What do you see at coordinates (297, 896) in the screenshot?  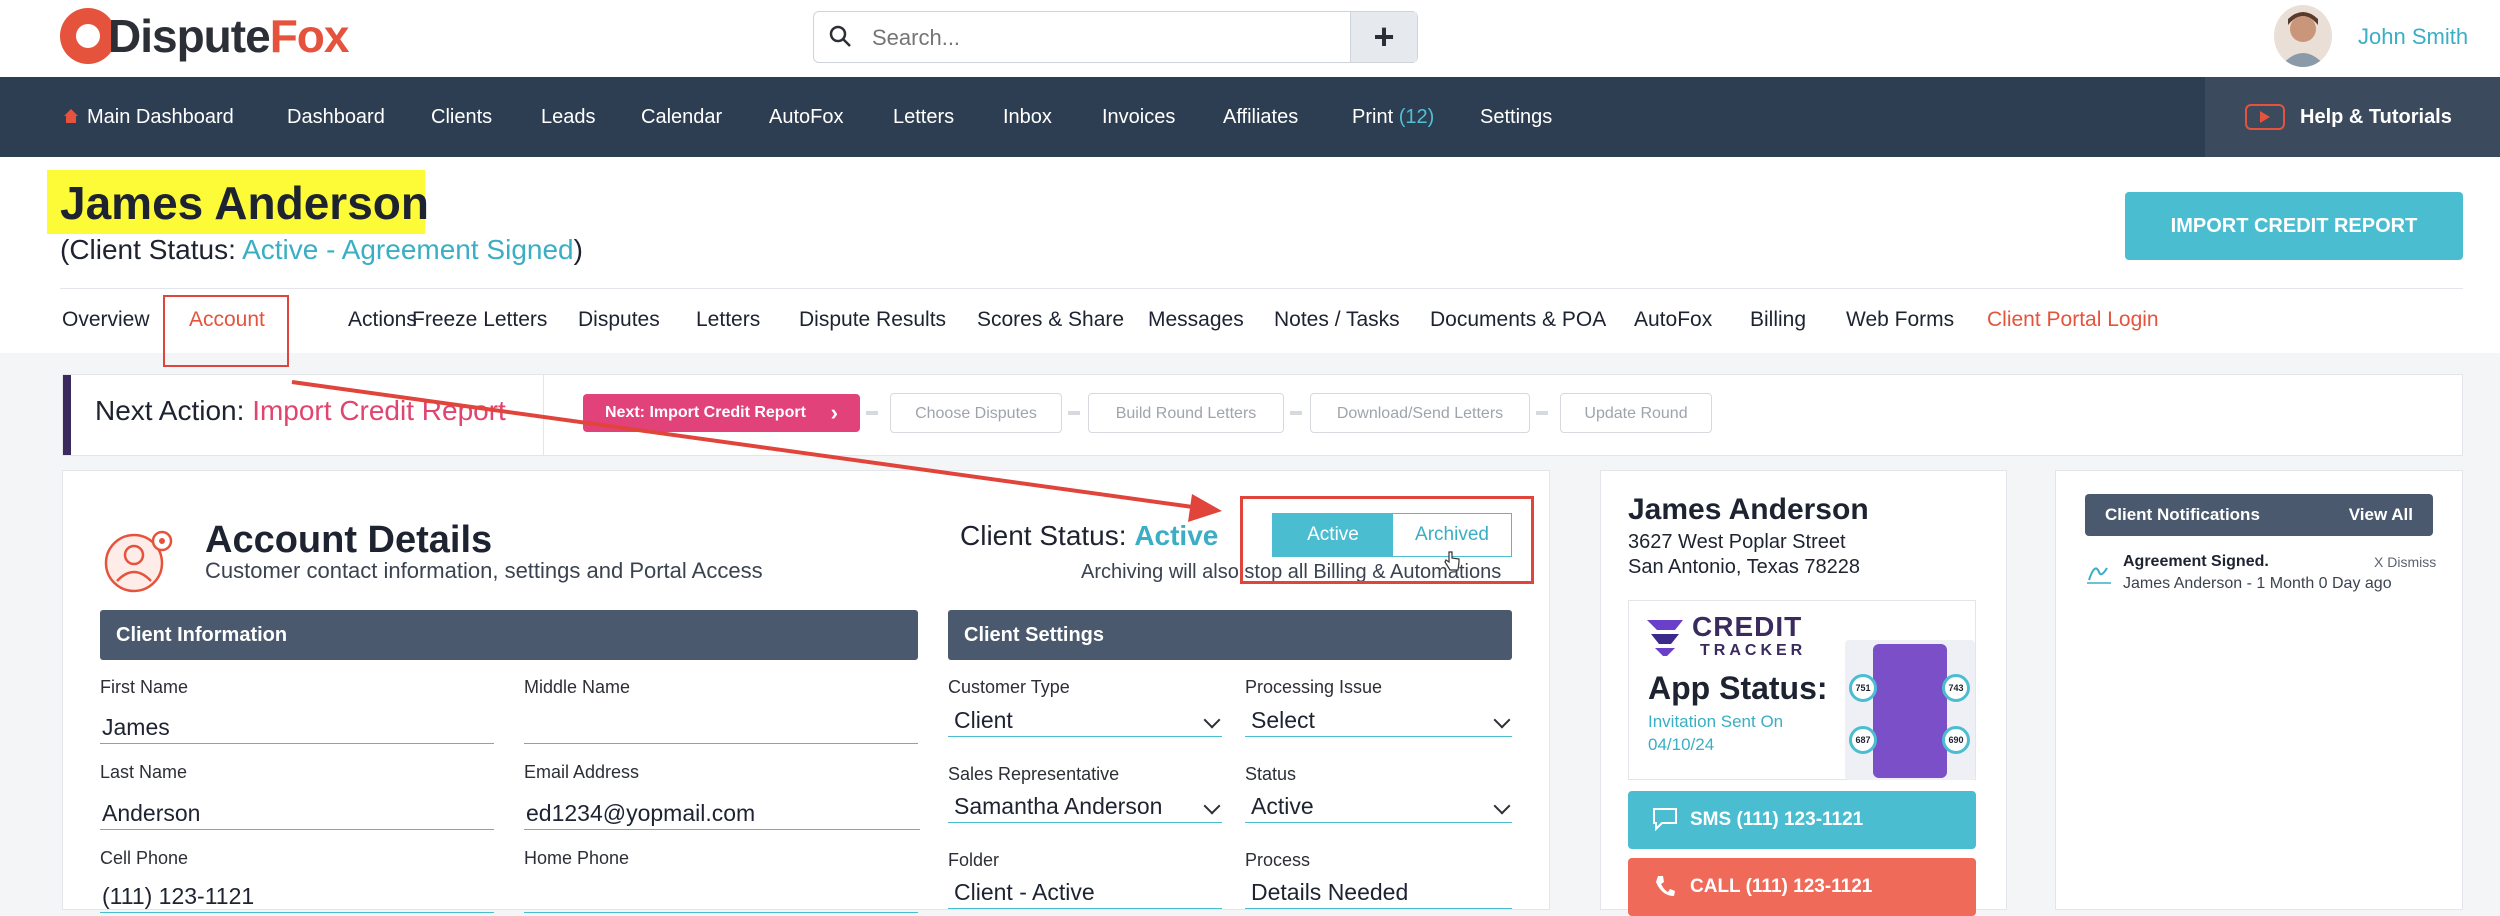 I see `cell-phone-field: (111) 123-1121` at bounding box center [297, 896].